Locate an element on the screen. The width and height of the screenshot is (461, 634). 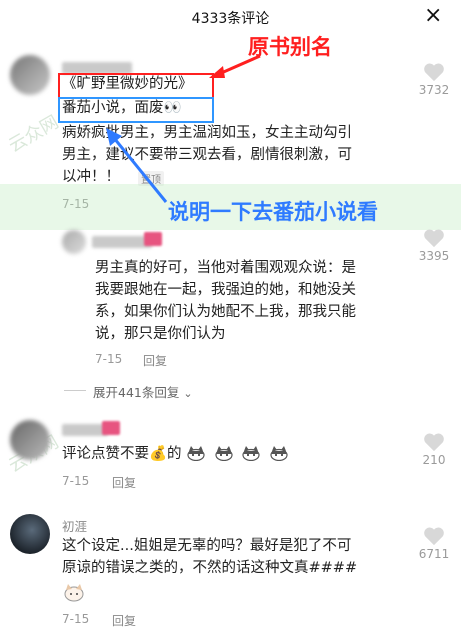
comment-text-line: 番茄小说，面废👀 is located at coordinates (122, 108).